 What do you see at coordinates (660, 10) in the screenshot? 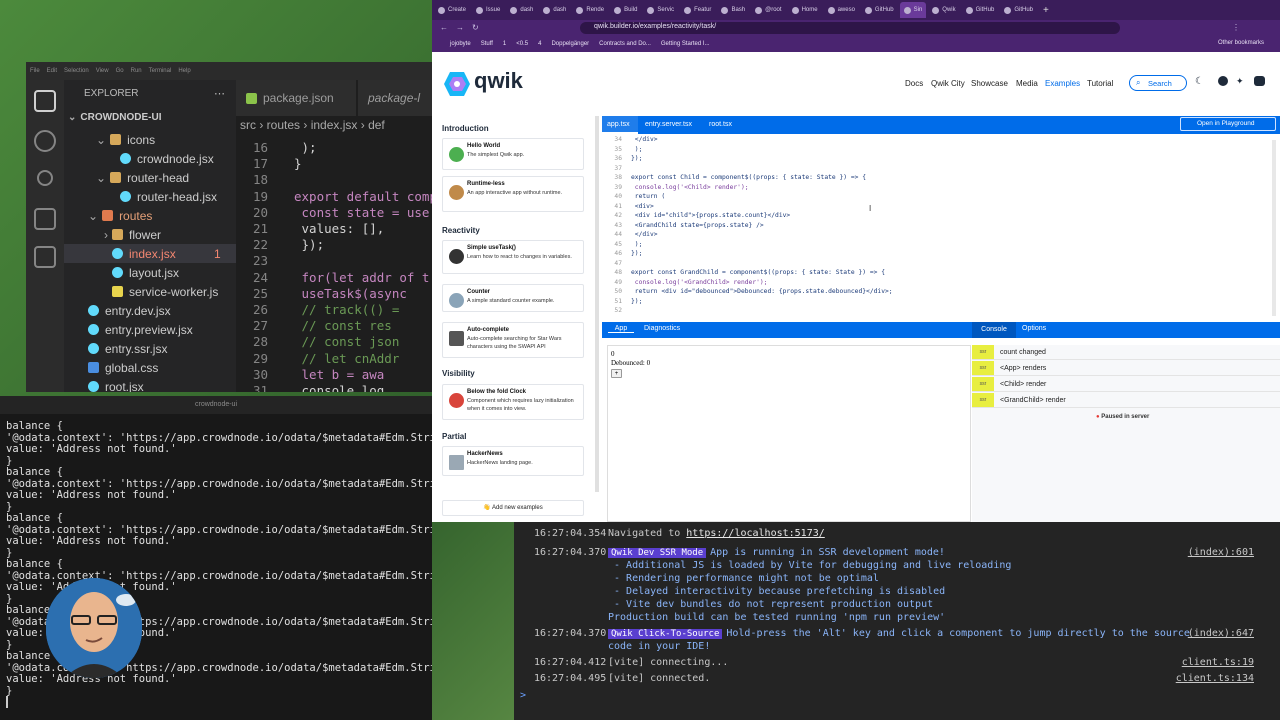
I see `browser-tab: Servic` at bounding box center [660, 10].